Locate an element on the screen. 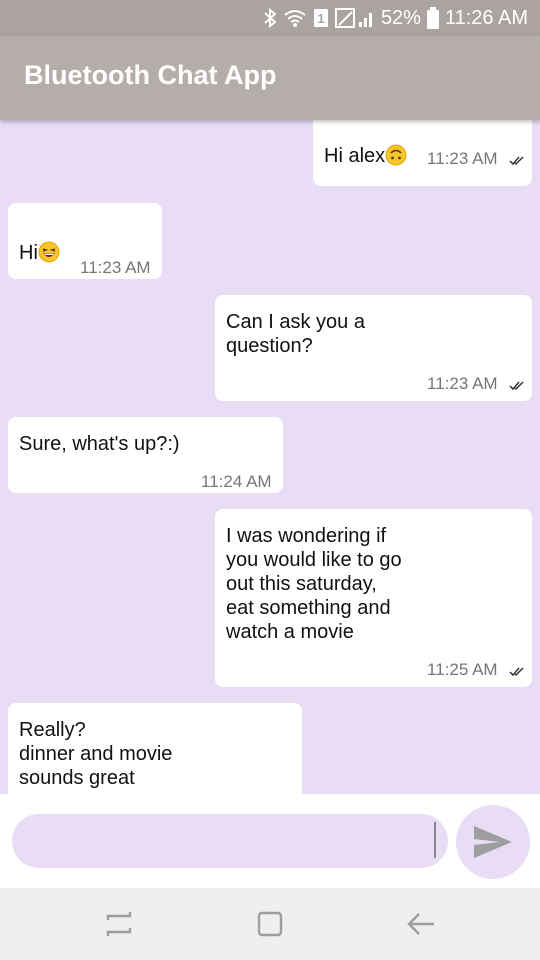 The image size is (540, 960). grinning-face-emoji-icon is located at coordinates (49, 252).